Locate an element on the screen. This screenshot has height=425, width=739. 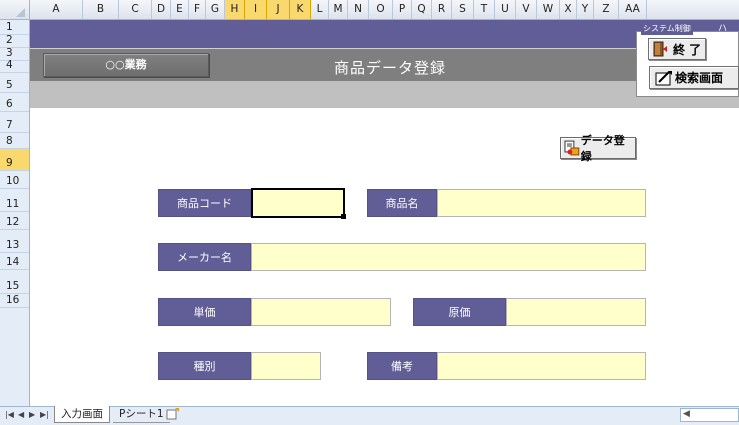
column-header-l: L is located at coordinates (320, 9).